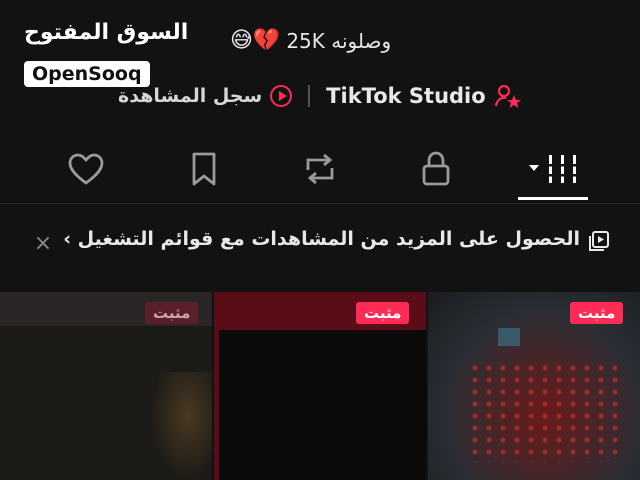 This screenshot has height=480, width=640. Describe the element at coordinates (43, 243) in the screenshot. I see `close-icon: ×` at that location.